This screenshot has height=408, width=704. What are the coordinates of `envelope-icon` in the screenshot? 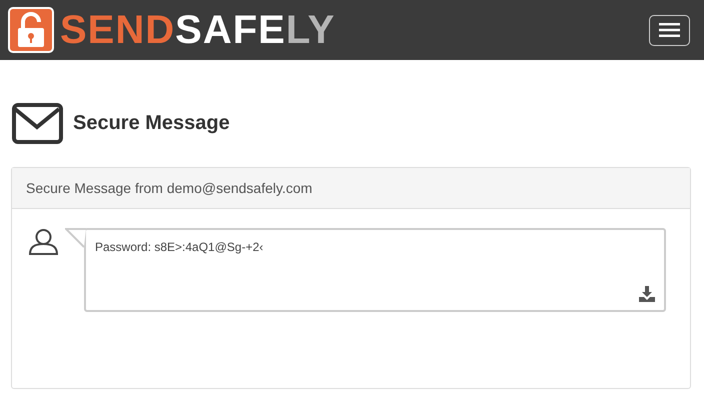 It's located at (37, 123).